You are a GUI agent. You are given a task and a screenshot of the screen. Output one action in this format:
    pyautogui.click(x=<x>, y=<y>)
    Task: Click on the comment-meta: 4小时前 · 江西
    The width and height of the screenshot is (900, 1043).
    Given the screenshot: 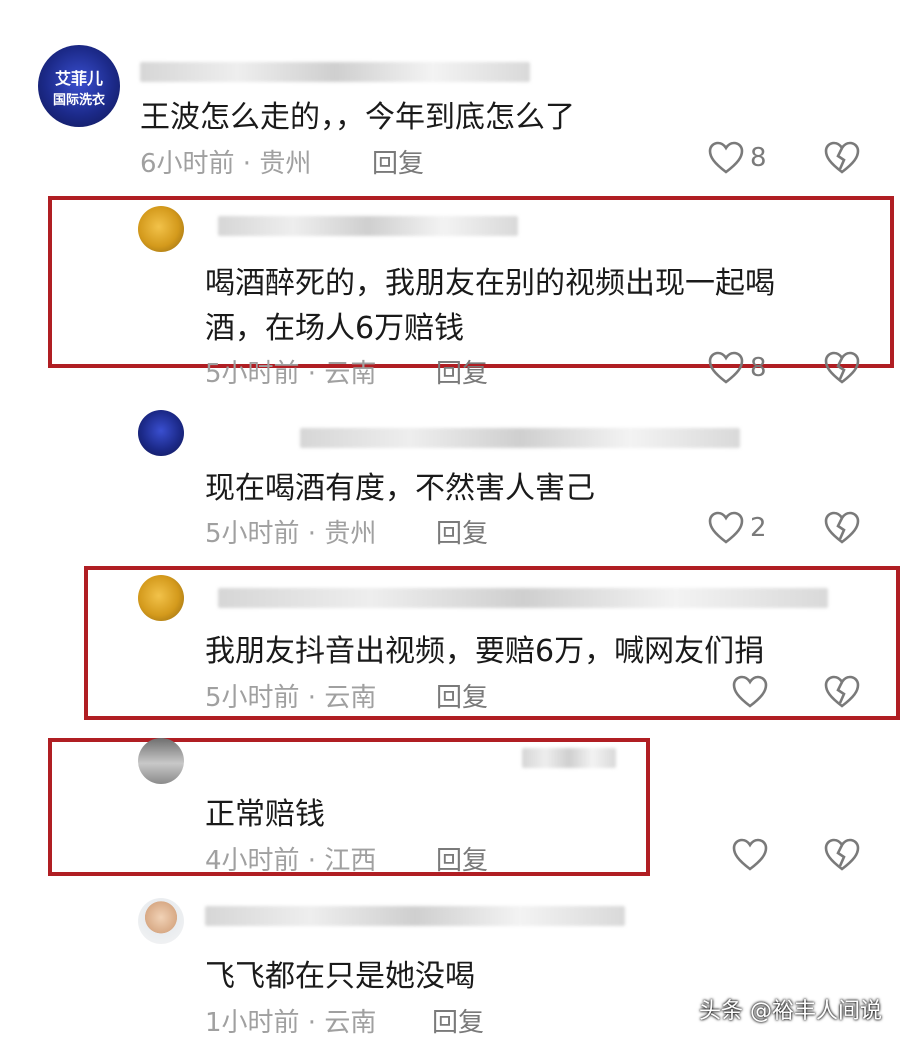 What is the action you would take?
    pyautogui.click(x=291, y=861)
    